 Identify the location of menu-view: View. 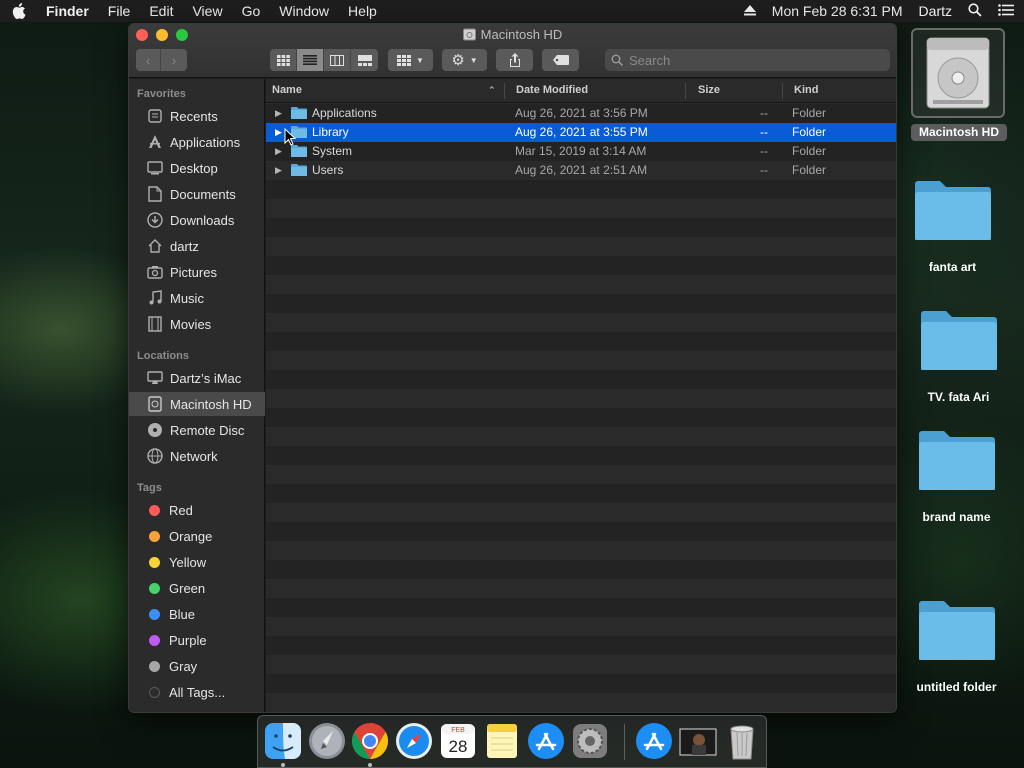
(207, 11).